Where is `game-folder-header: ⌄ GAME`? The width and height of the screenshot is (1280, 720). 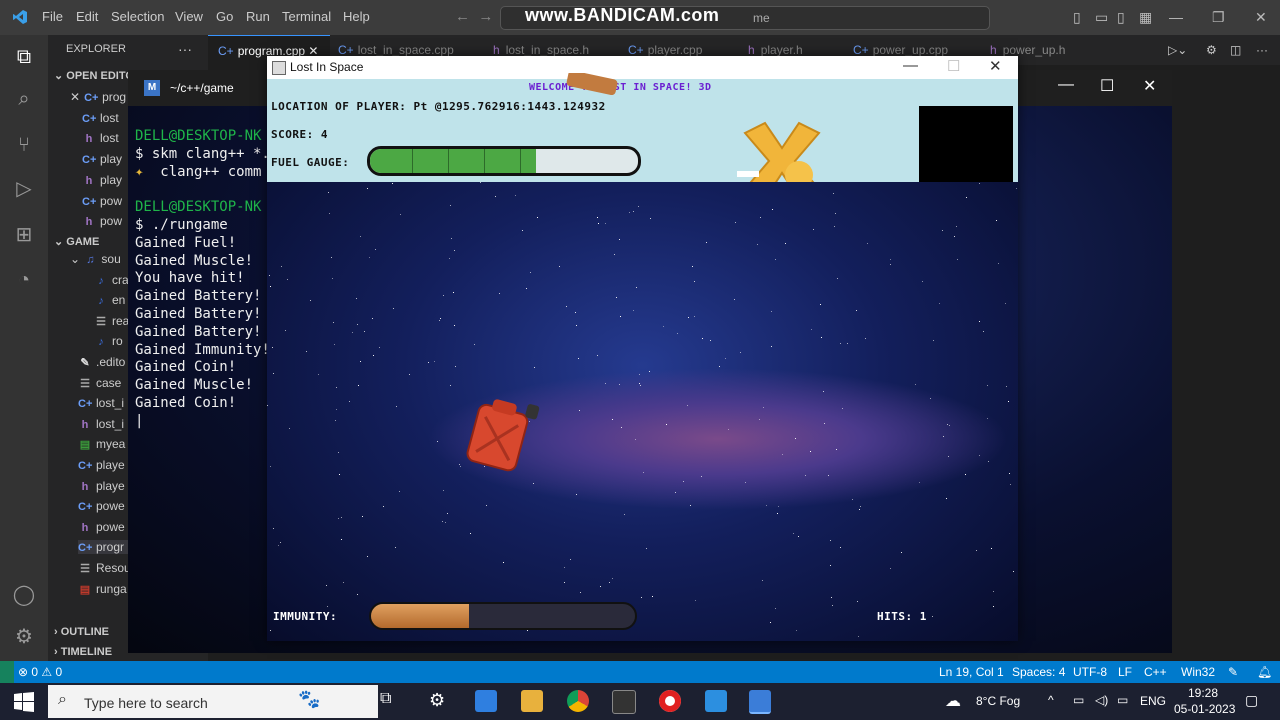 game-folder-header: ⌄ GAME is located at coordinates (76, 241).